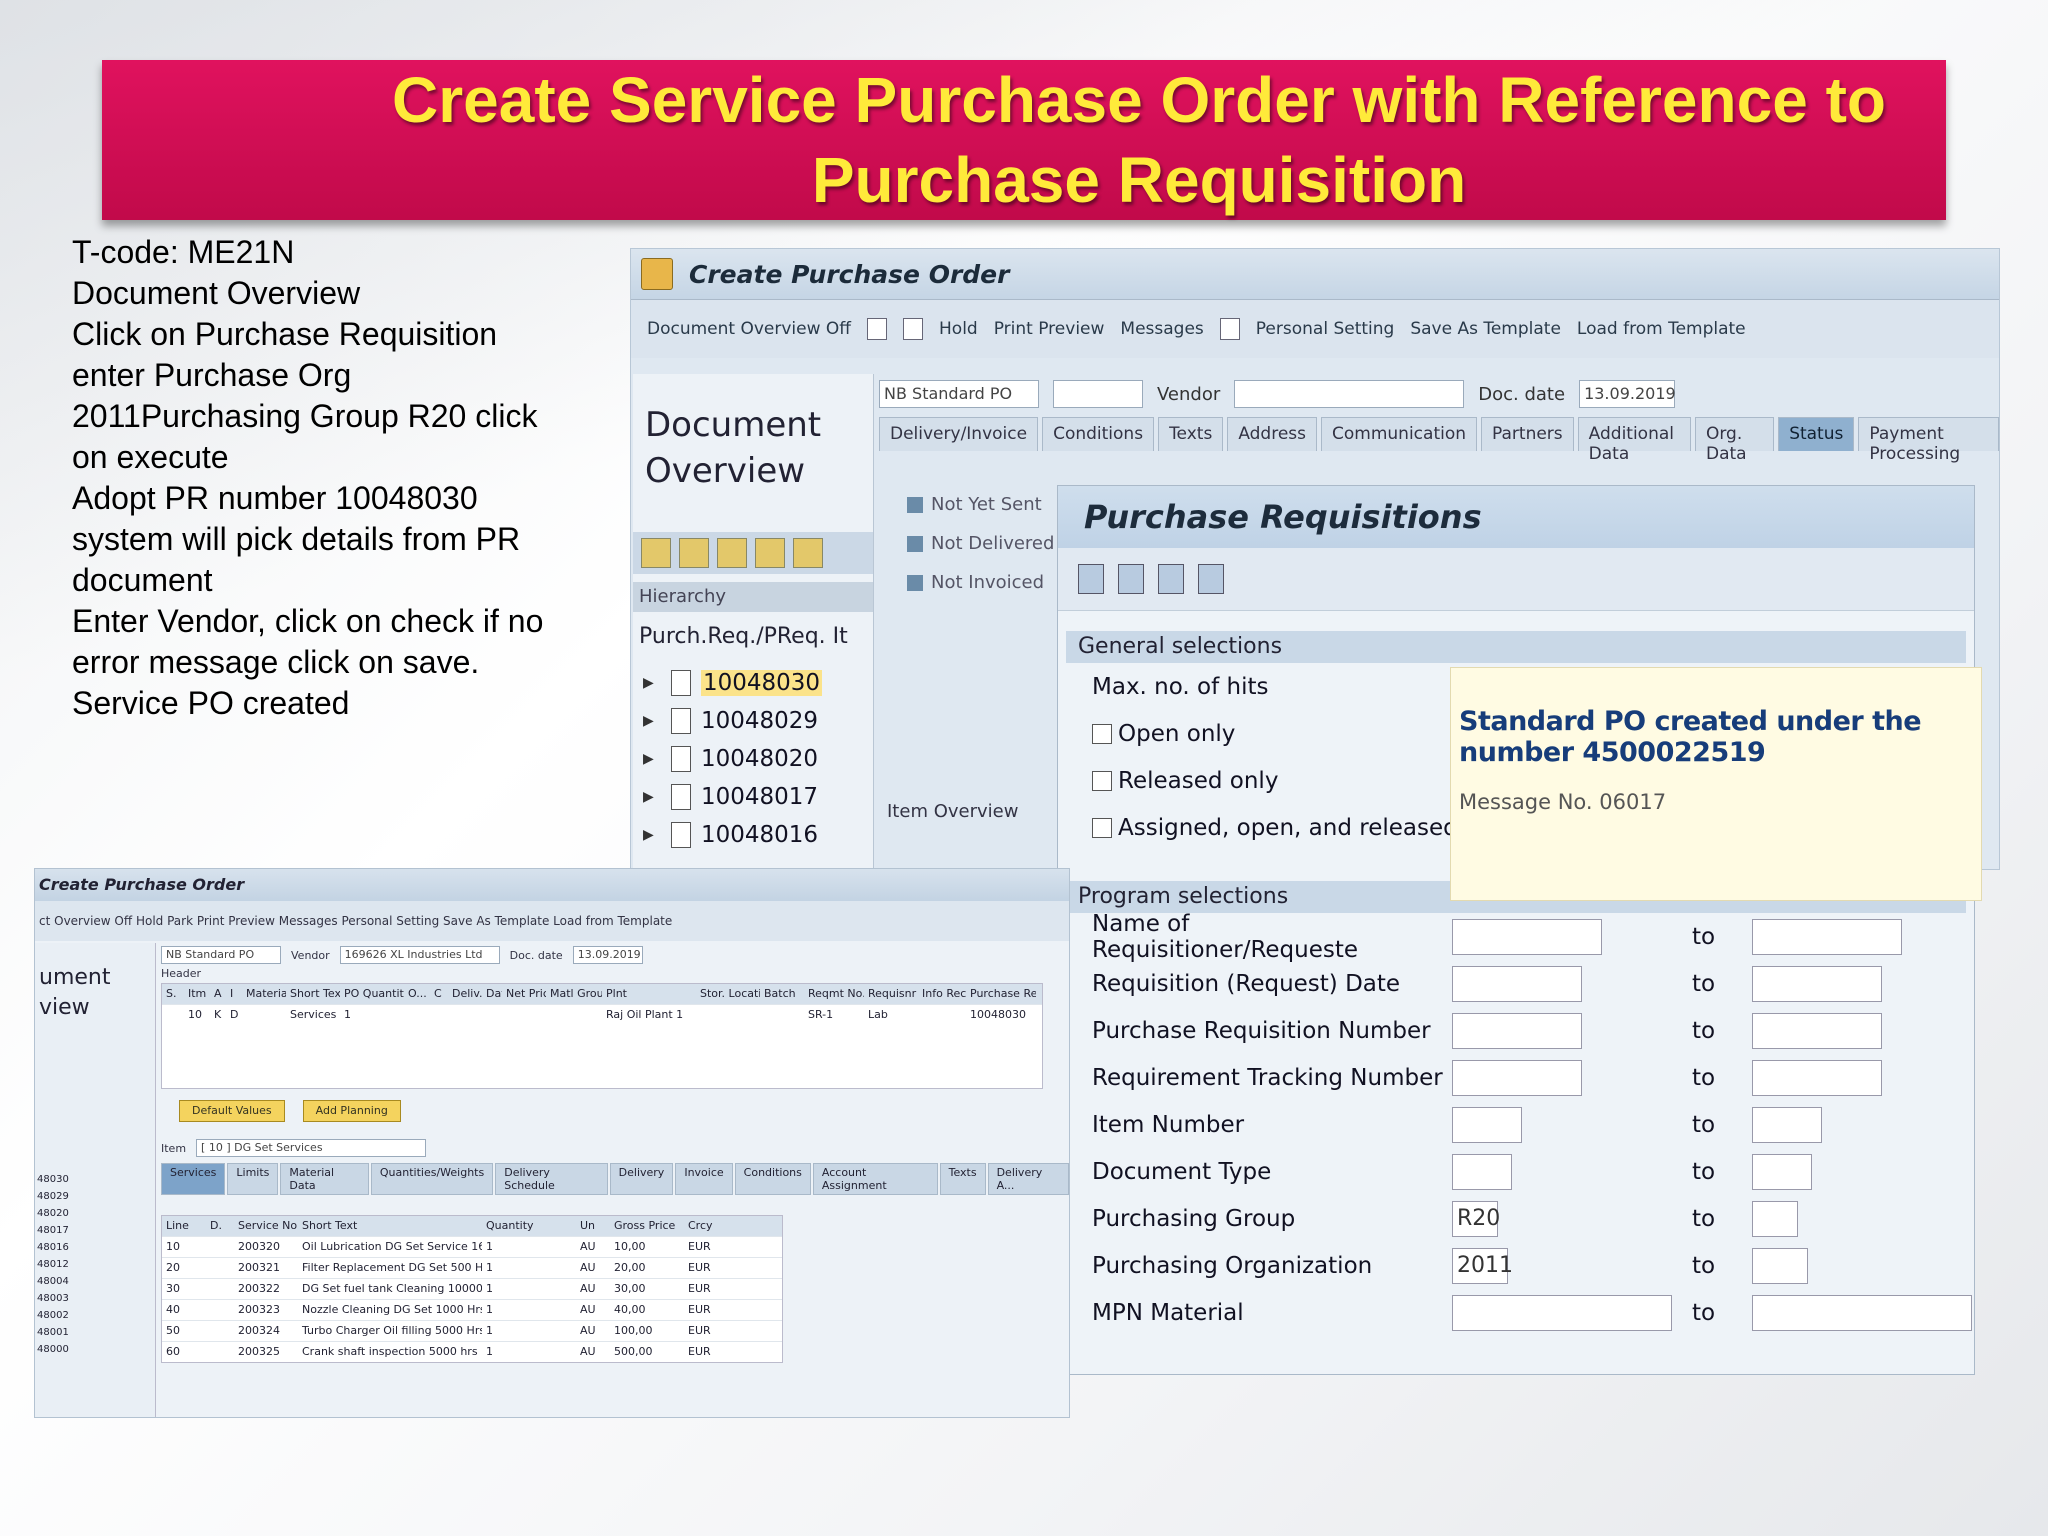 The height and width of the screenshot is (1536, 2048). I want to click on tab: Delivery Schedule, so click(551, 1179).